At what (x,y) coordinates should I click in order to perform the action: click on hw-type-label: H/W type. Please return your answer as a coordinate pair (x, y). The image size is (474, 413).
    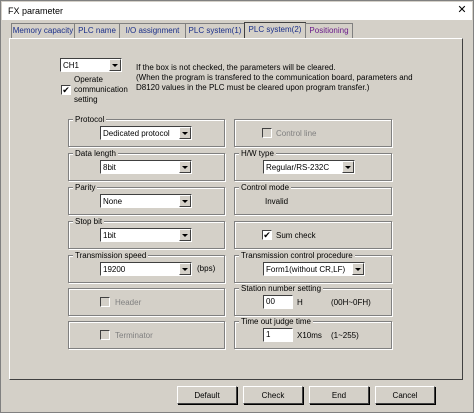
    Looking at the image, I should click on (257, 153).